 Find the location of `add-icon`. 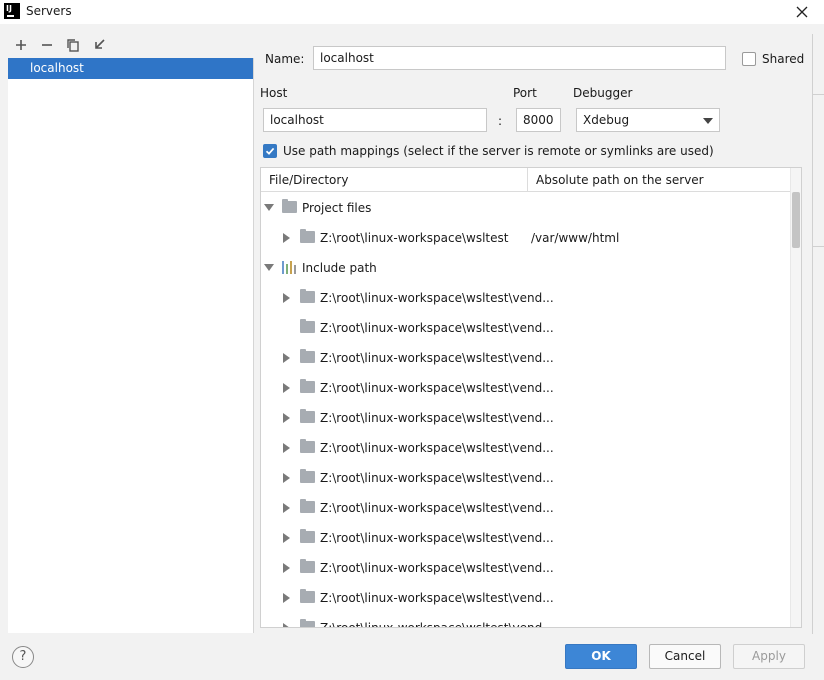

add-icon is located at coordinates (21, 45).